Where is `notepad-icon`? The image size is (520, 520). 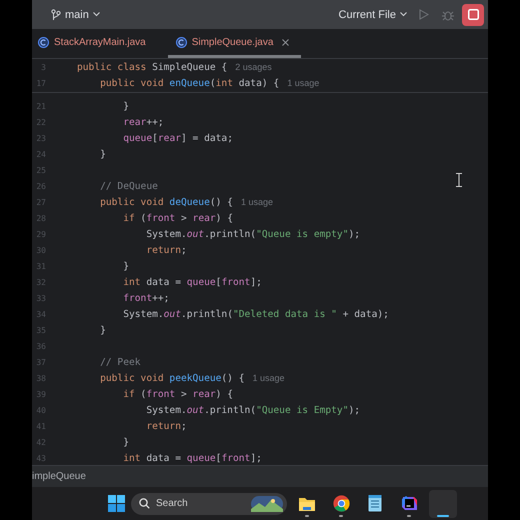 notepad-icon is located at coordinates (375, 503).